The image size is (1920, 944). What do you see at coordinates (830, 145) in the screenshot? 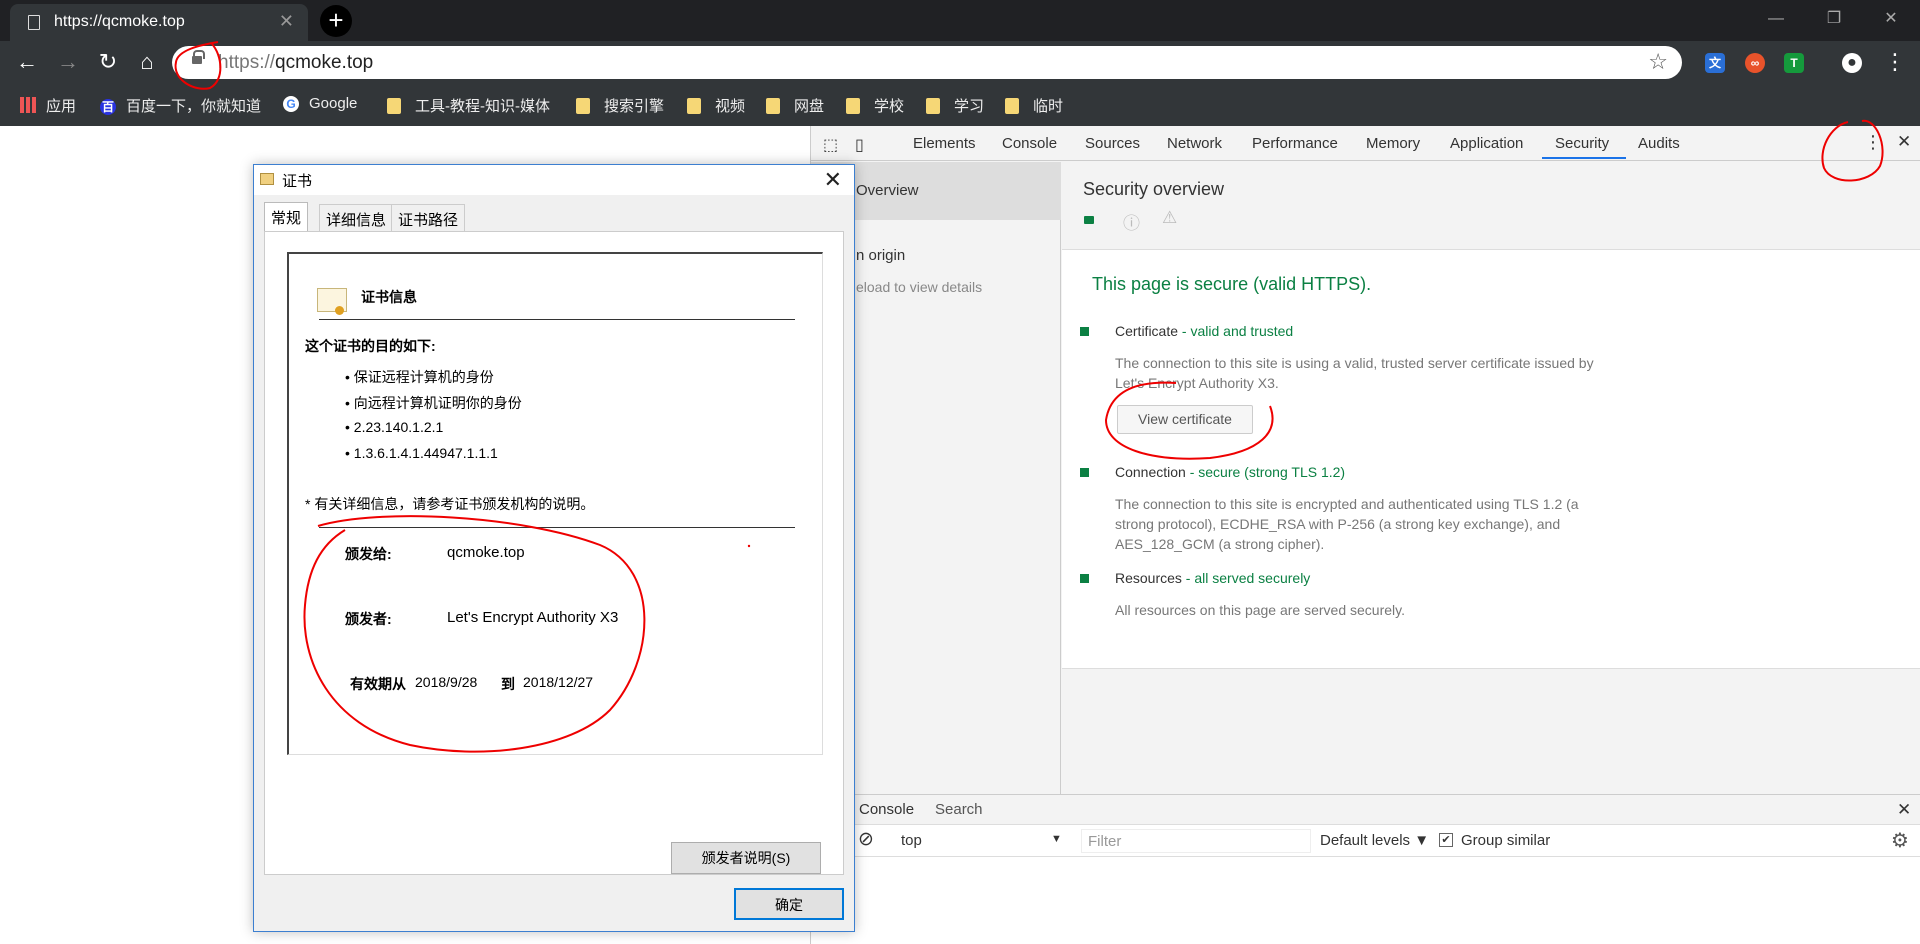
I see `inspect-element-icon: ⬚` at bounding box center [830, 145].